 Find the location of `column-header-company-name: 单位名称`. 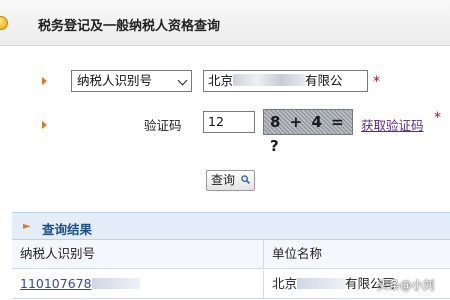

column-header-company-name: 单位名称 is located at coordinates (297, 253).